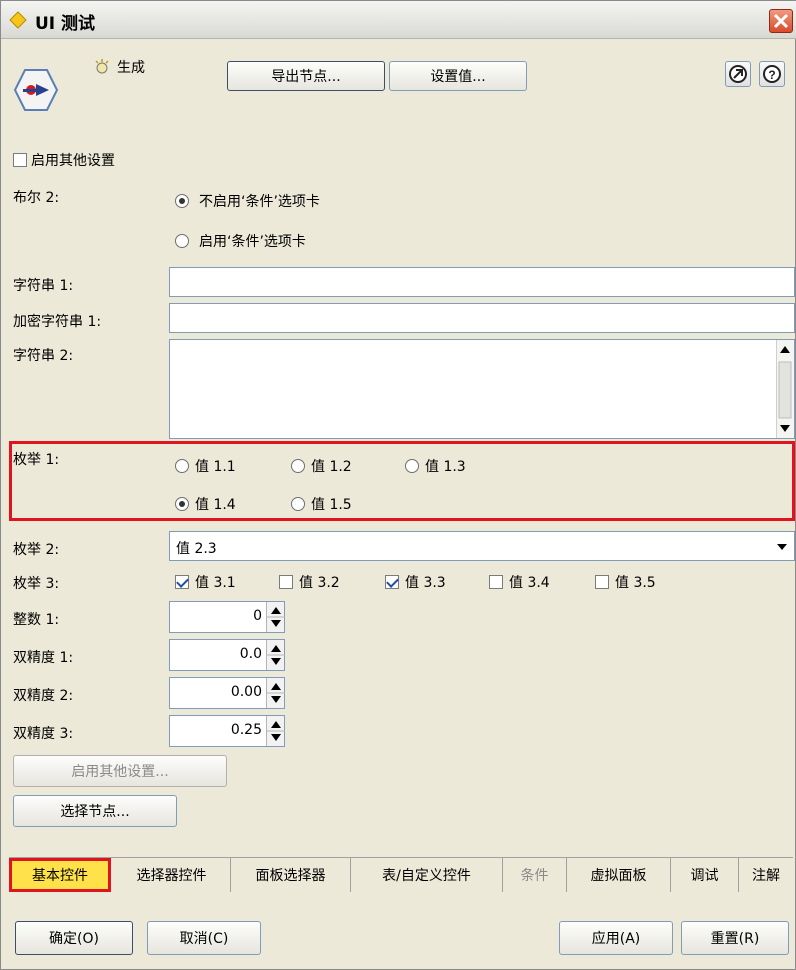 The image size is (796, 970). What do you see at coordinates (43, 658) in the screenshot?
I see `double1-label: 双精度 1:` at bounding box center [43, 658].